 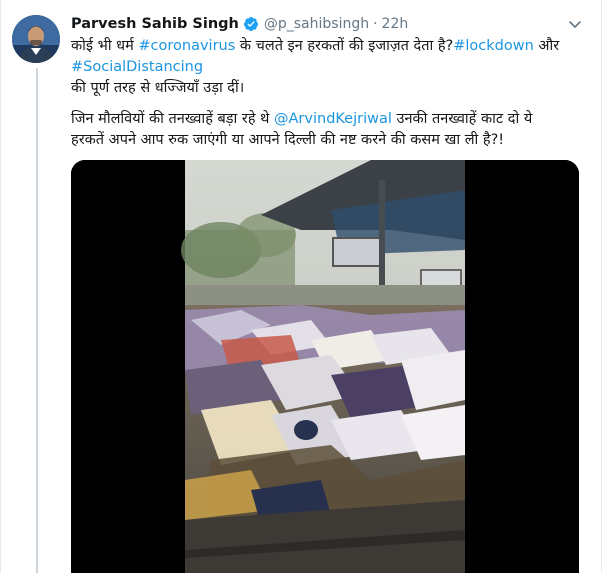 What do you see at coordinates (575, 24) in the screenshot?
I see `chevron-down-icon` at bounding box center [575, 24].